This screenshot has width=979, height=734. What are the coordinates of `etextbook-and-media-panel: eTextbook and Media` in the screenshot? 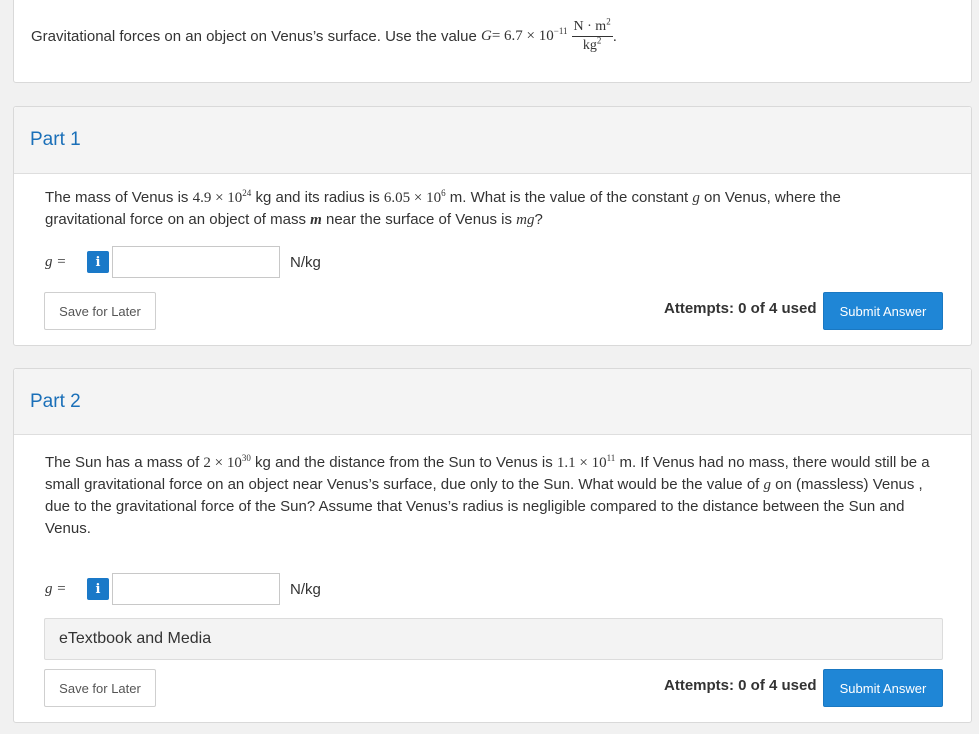 It's located at (493, 639).